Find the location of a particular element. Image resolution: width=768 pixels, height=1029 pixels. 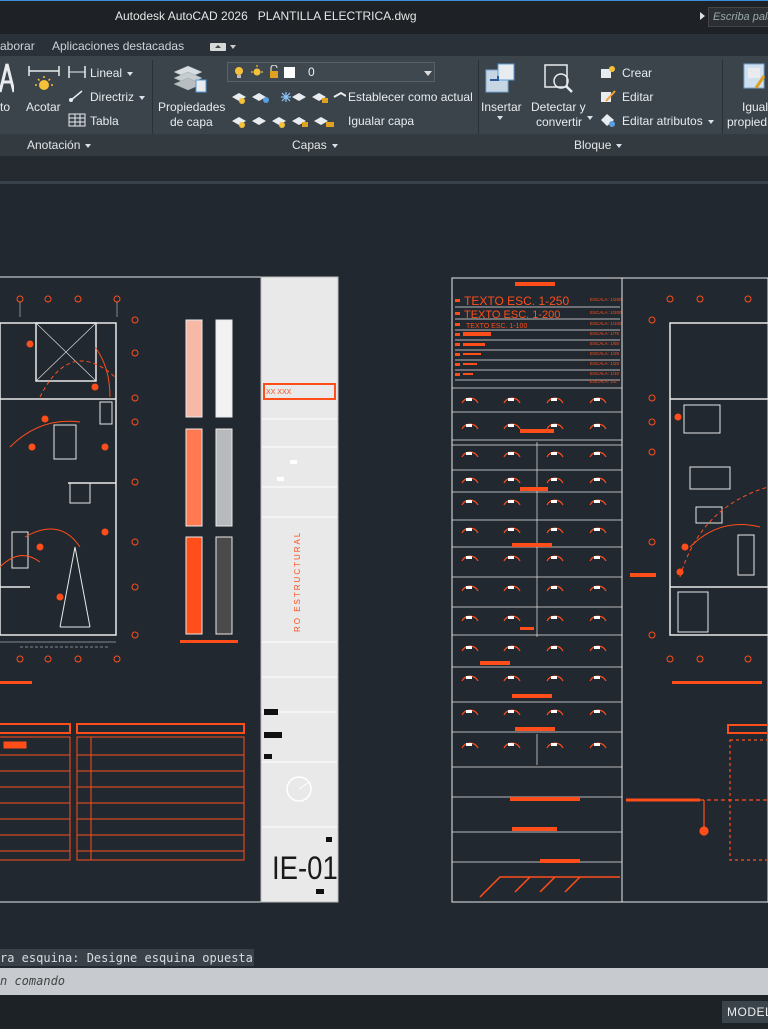

edit-block-icon is located at coordinates (608, 96).